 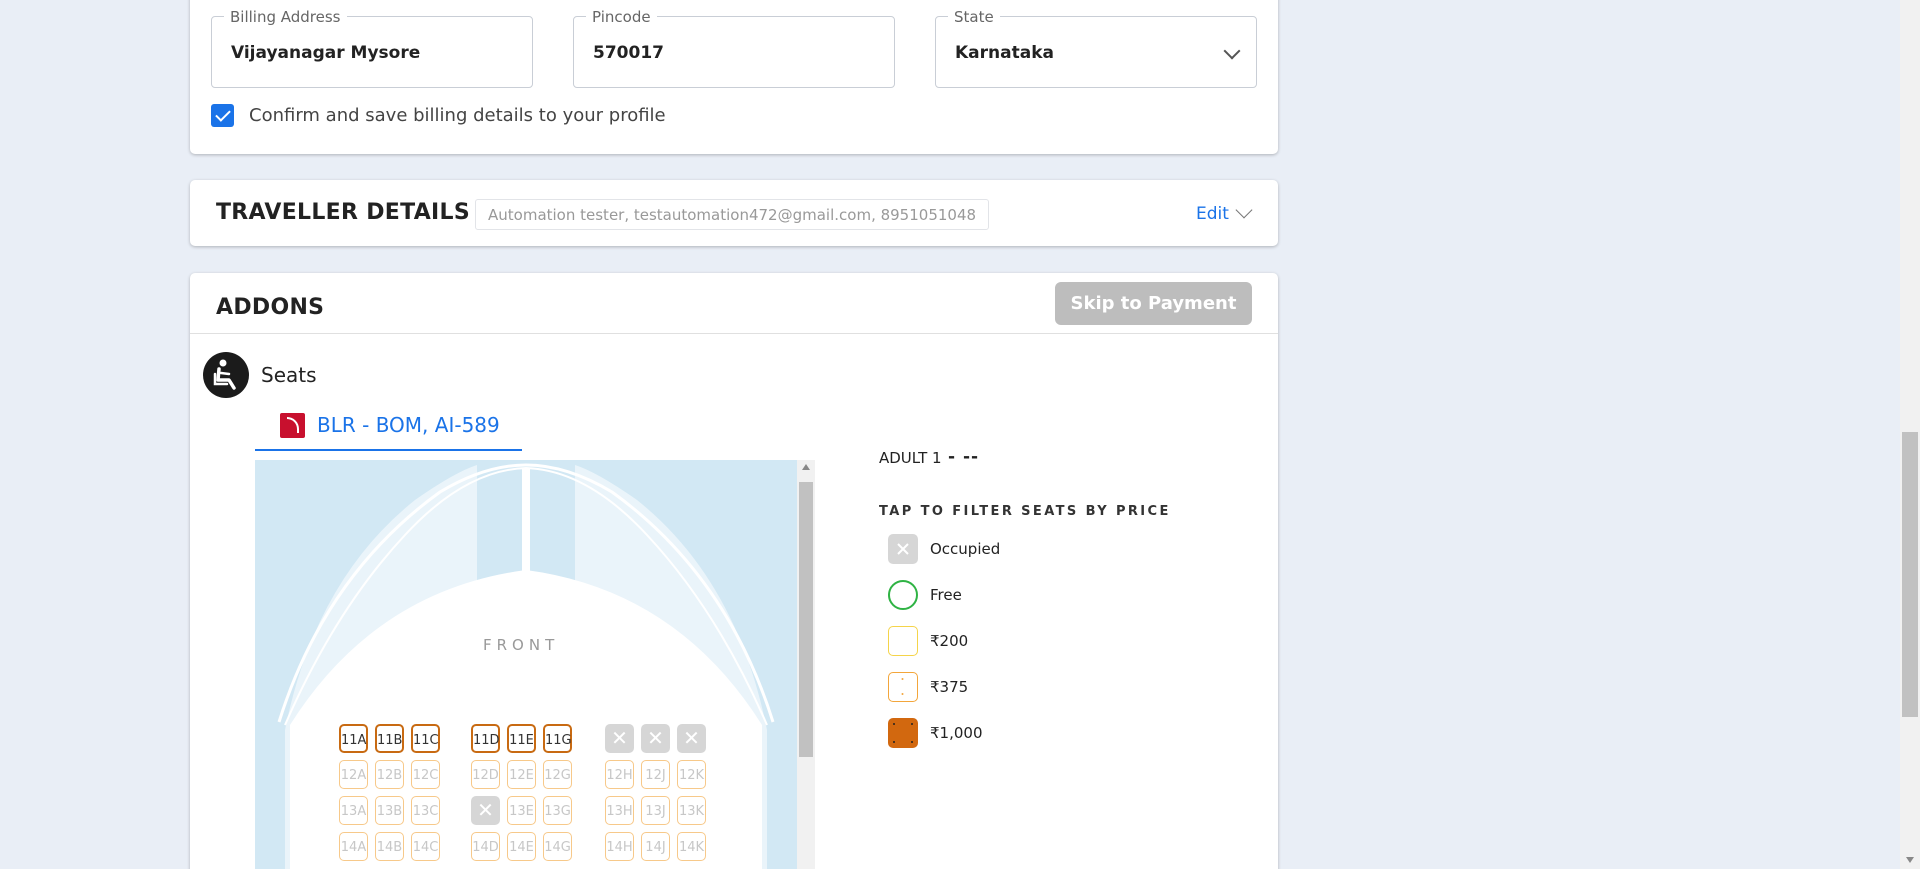 What do you see at coordinates (806, 619) in the screenshot?
I see `seatmap-scroll-thumb` at bounding box center [806, 619].